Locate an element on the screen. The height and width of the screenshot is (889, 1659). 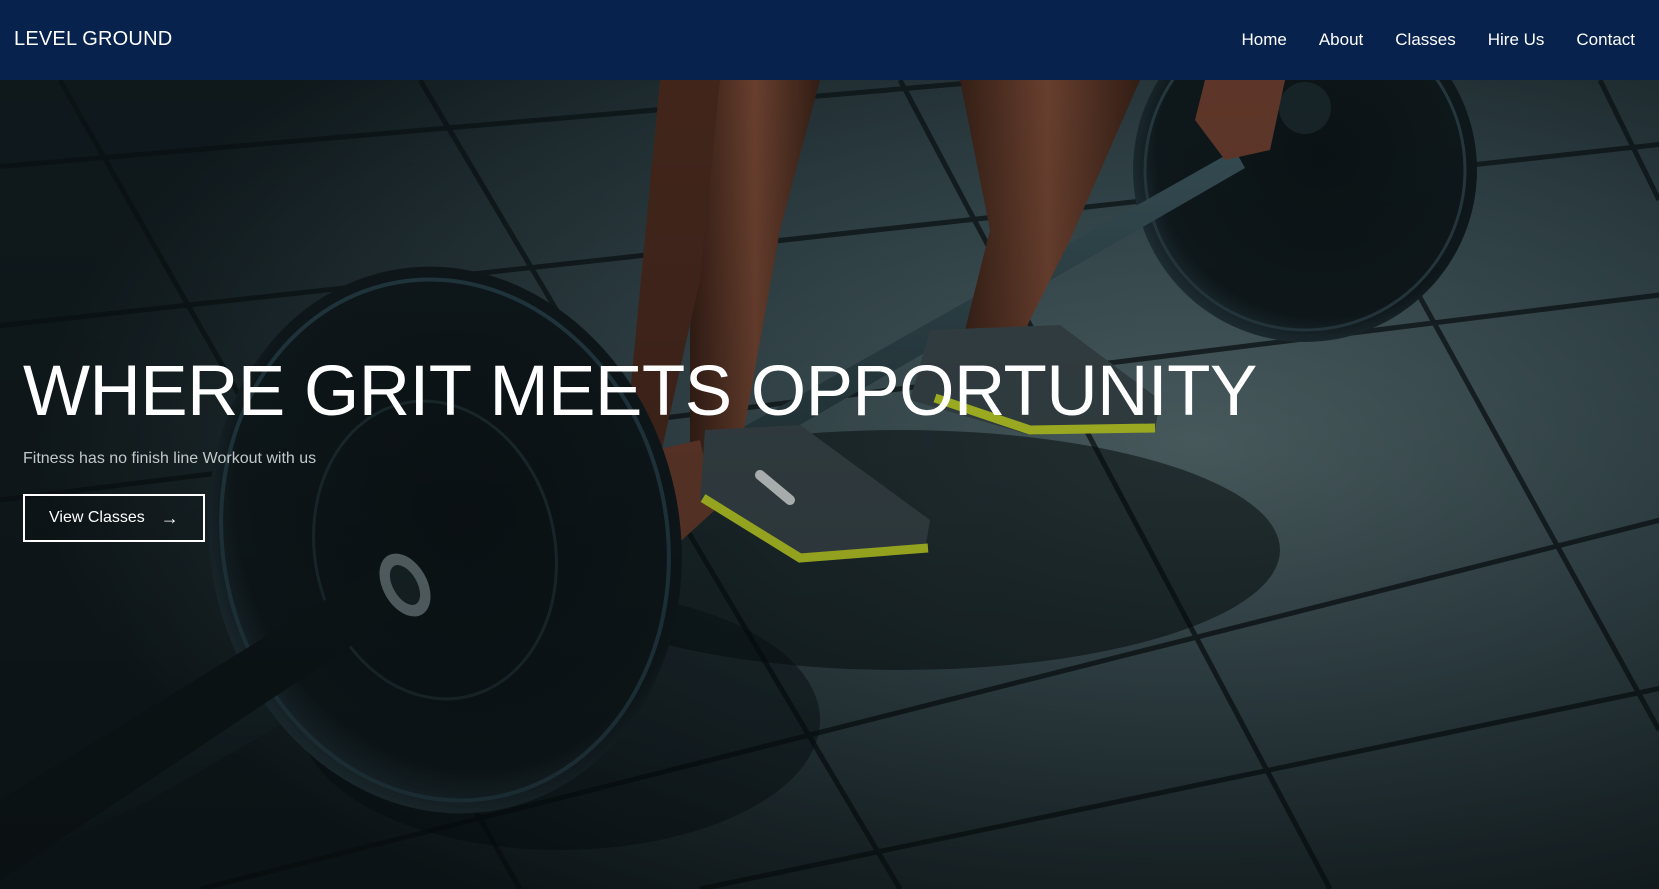
nav-link-about: About is located at coordinates (1341, 40).